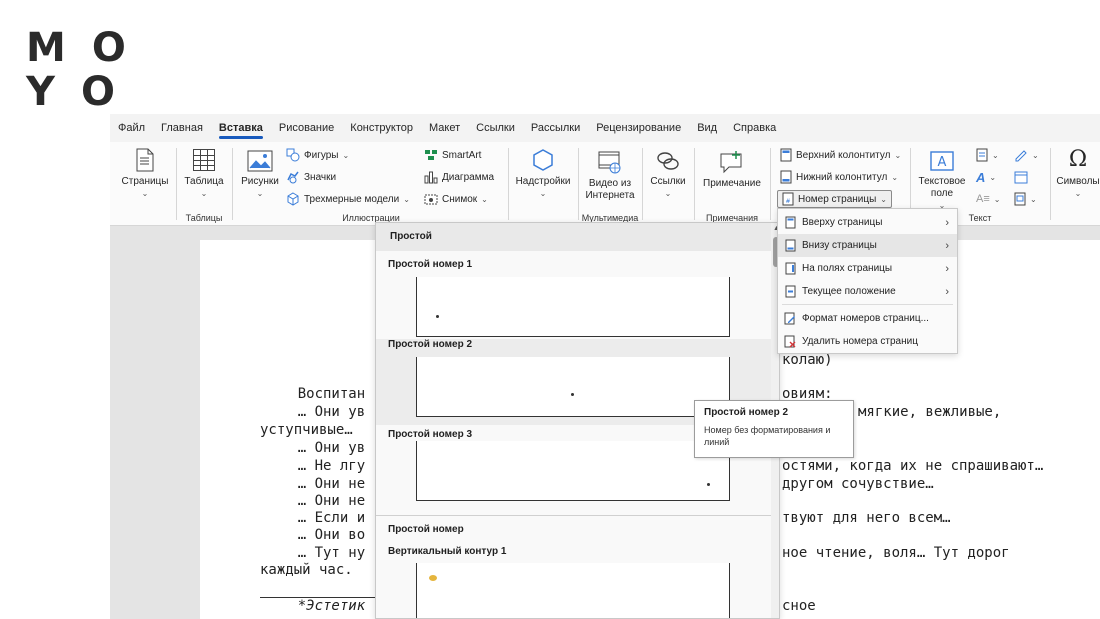 The image size is (1100, 619). What do you see at coordinates (1025, 199) in the screenshot?
I see `object-button: ⌄` at bounding box center [1025, 199].